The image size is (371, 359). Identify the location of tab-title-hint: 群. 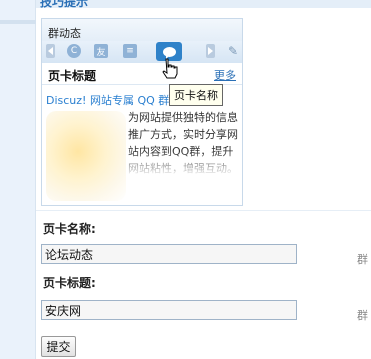
(362, 315).